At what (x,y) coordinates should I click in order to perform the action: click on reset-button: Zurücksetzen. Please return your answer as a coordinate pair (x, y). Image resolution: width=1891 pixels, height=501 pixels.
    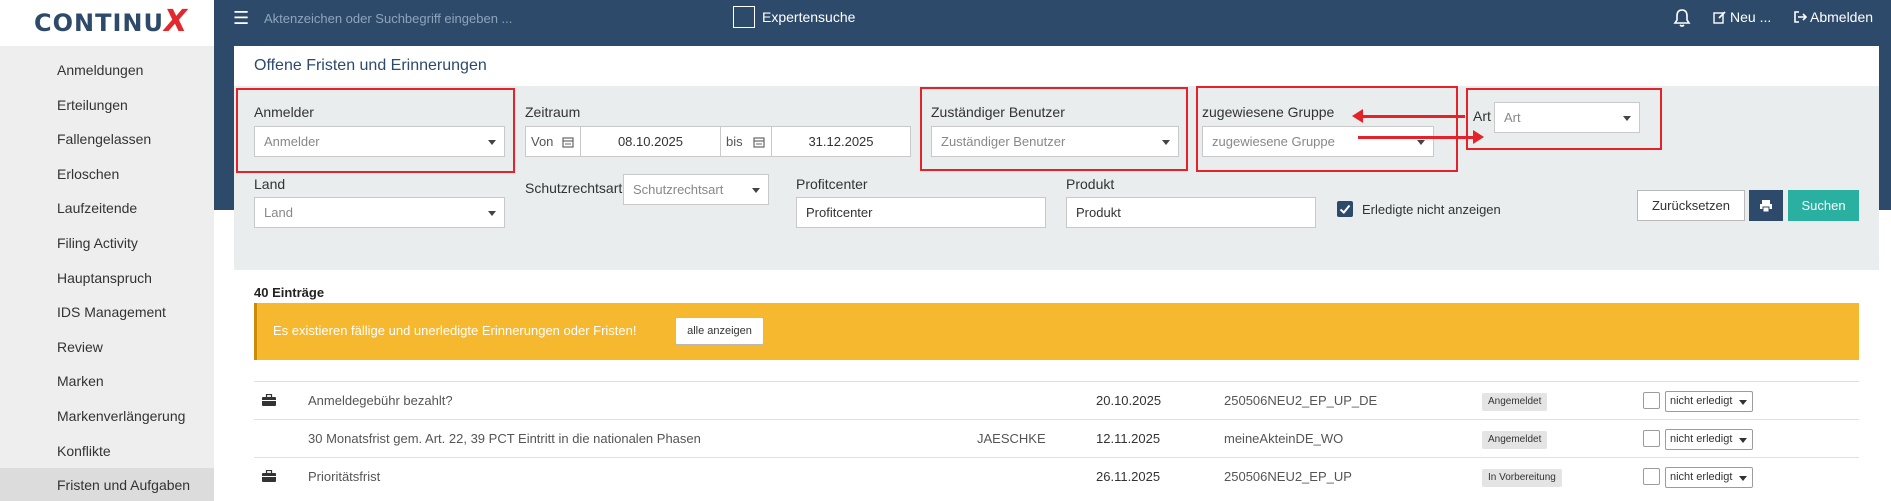
    Looking at the image, I should click on (1691, 205).